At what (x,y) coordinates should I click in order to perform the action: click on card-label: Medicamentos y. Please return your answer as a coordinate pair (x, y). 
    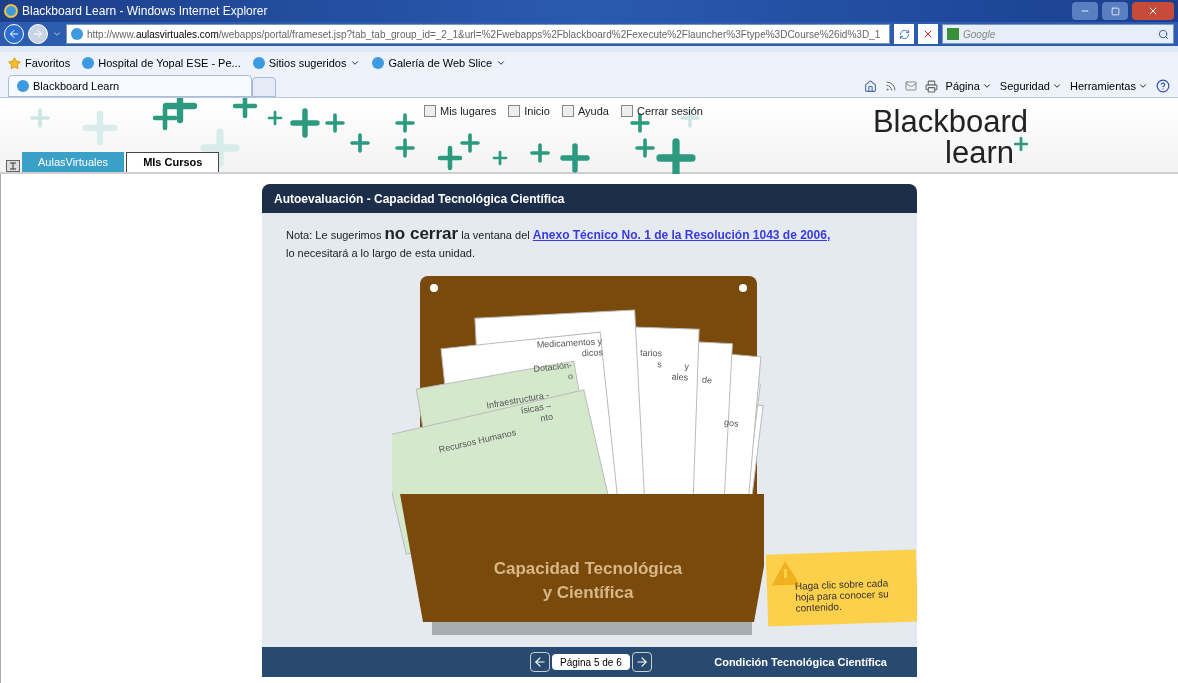
    Looking at the image, I should click on (569, 343).